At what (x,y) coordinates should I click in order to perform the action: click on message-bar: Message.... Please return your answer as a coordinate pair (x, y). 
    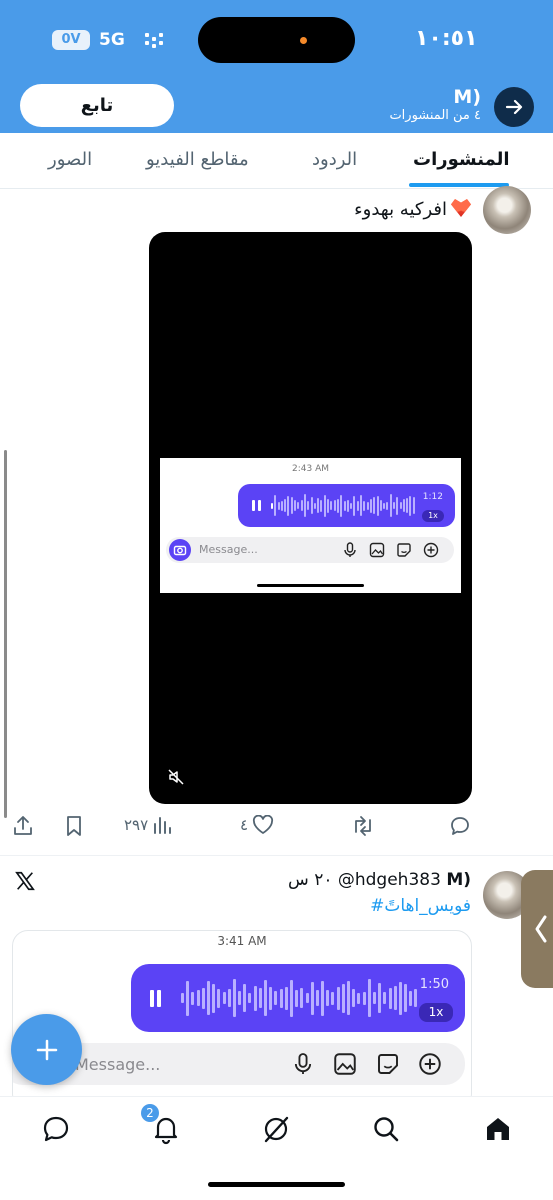
    Looking at the image, I should click on (310, 550).